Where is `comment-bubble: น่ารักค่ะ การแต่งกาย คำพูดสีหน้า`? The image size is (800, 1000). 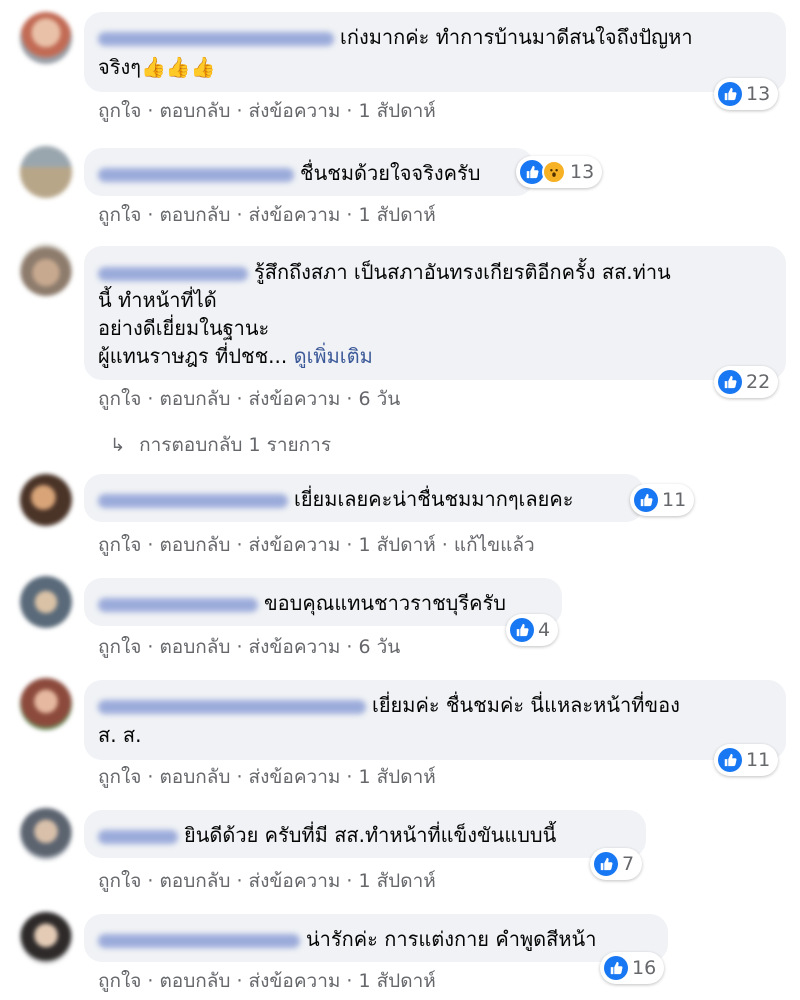
comment-bubble: น่ารักค่ะ การแต่งกาย คำพูดสีหน้า is located at coordinates (376, 938).